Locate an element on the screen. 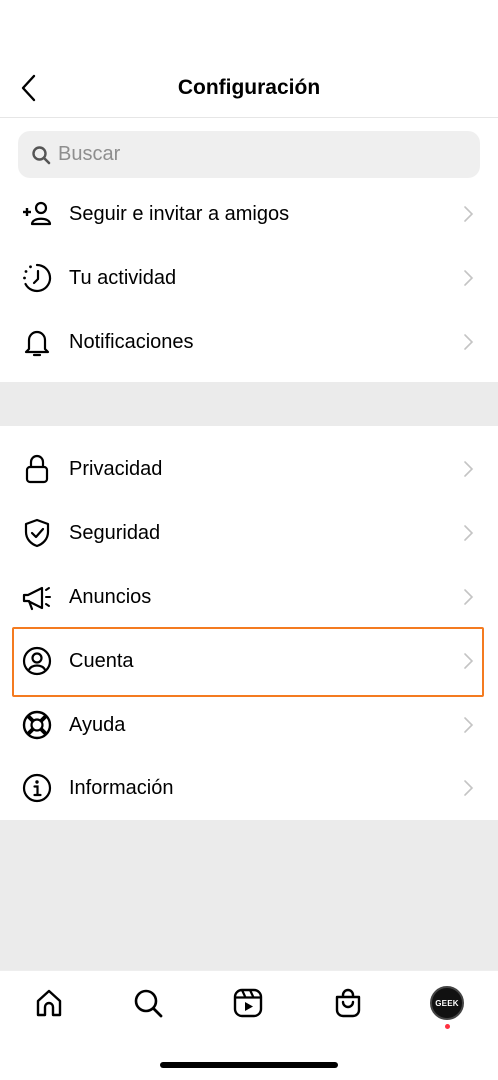  settings-item-label: Ayuda is located at coordinates (97, 724).